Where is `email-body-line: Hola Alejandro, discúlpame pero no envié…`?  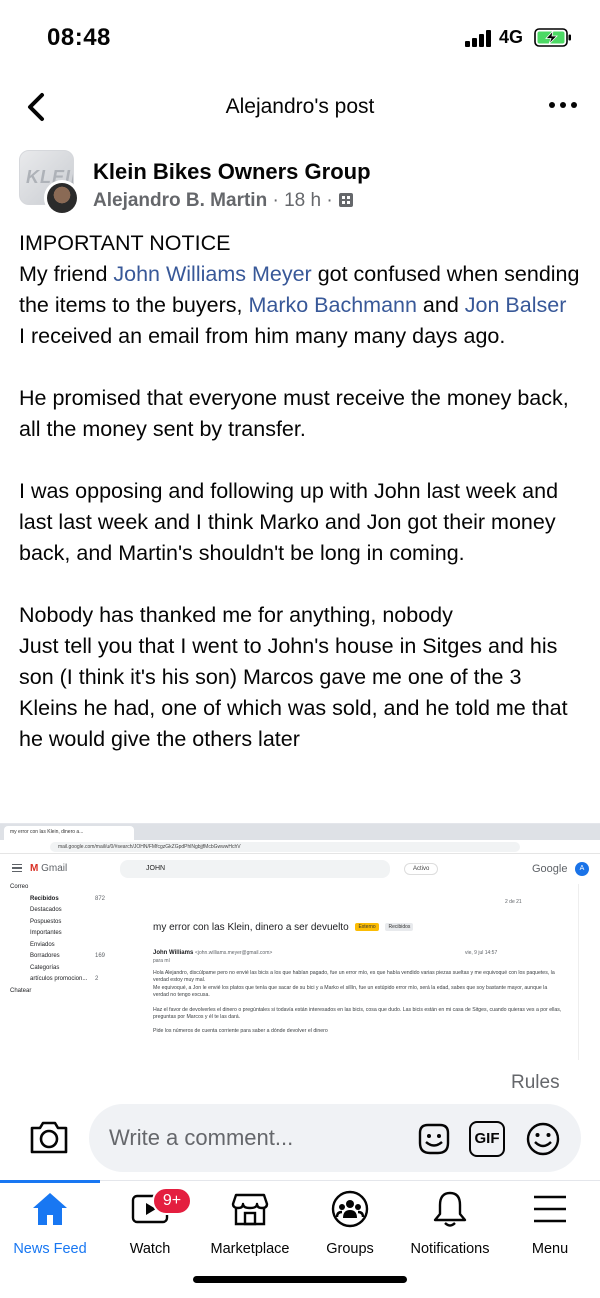 email-body-line: Hola Alejandro, discúlpame pero no envié… is located at coordinates (354, 977).